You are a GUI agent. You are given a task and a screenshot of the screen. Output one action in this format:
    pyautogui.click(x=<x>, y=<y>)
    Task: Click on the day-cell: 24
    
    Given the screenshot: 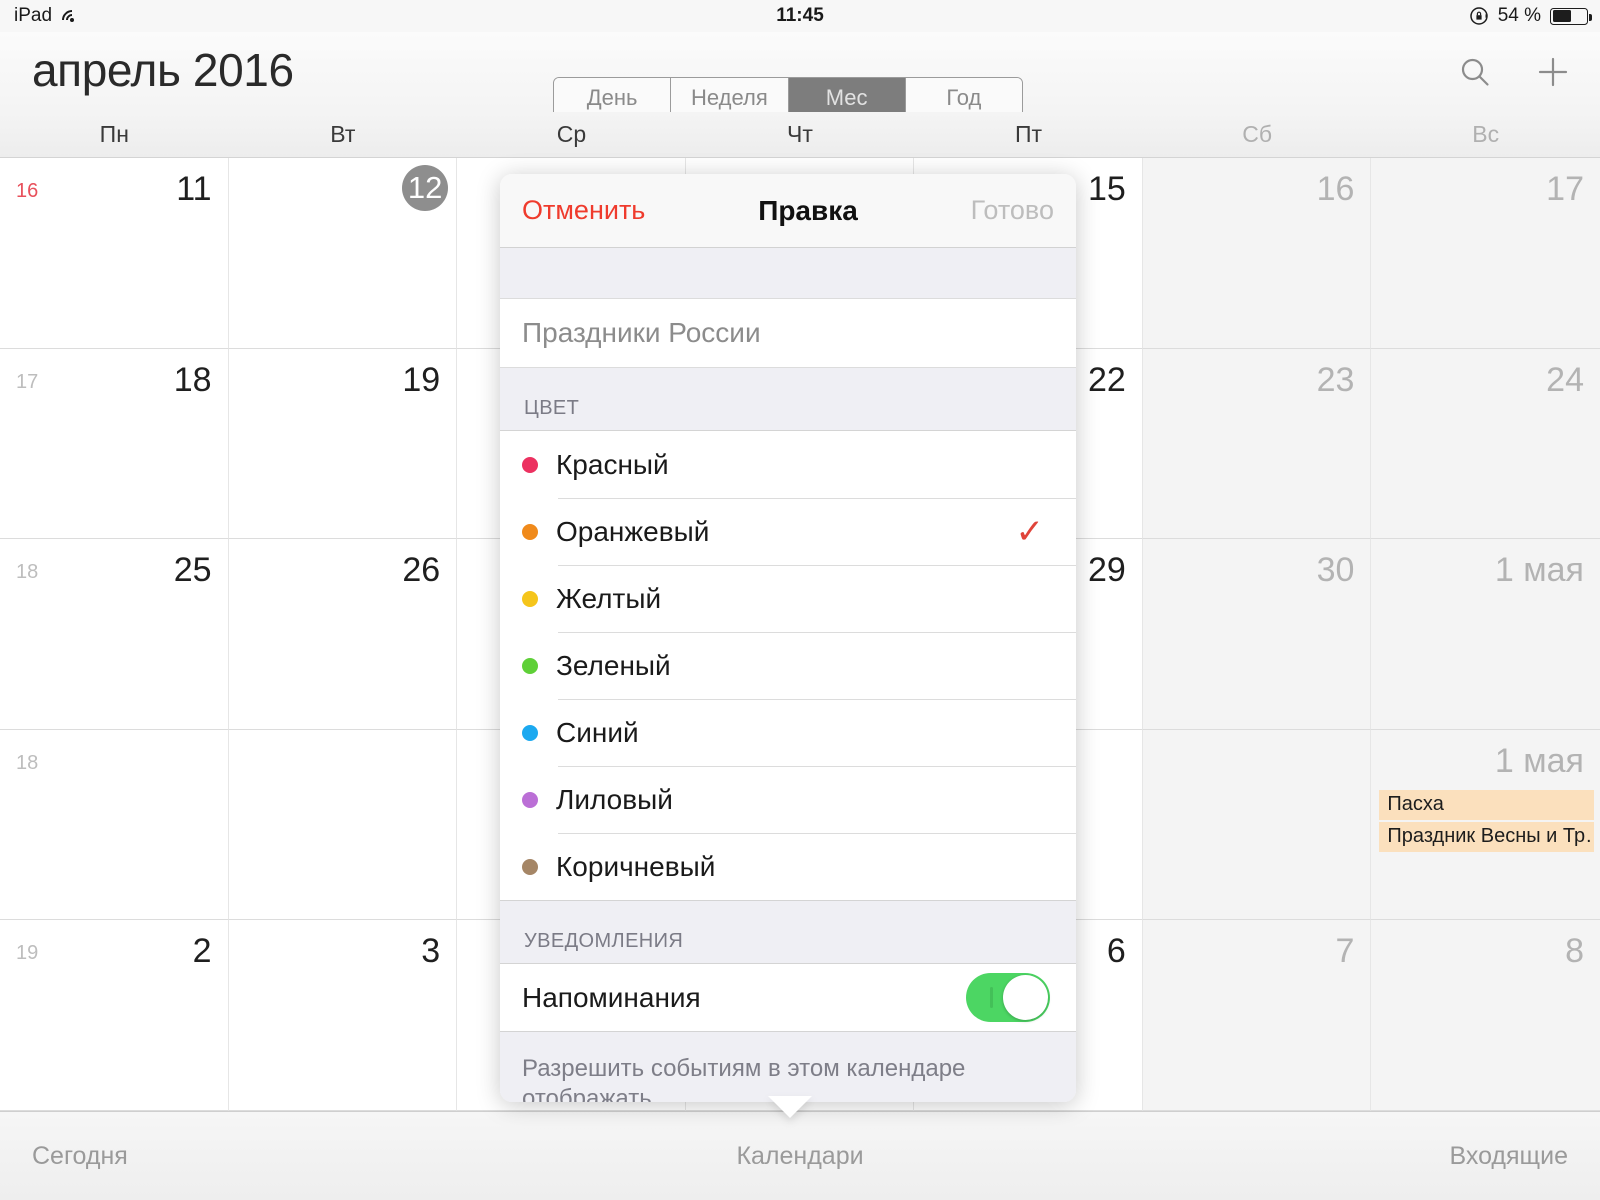 What is the action you would take?
    pyautogui.click(x=1485, y=444)
    